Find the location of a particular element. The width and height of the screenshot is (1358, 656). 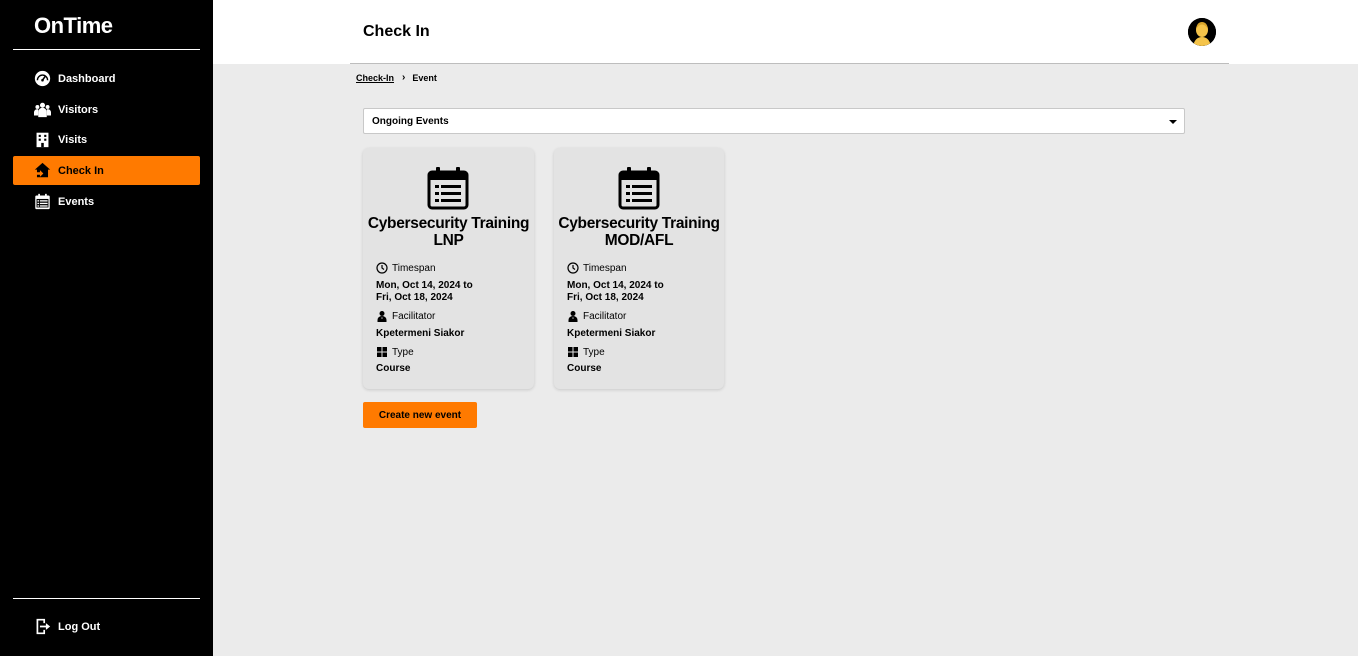

logout-label: Log Out is located at coordinates (79, 626).